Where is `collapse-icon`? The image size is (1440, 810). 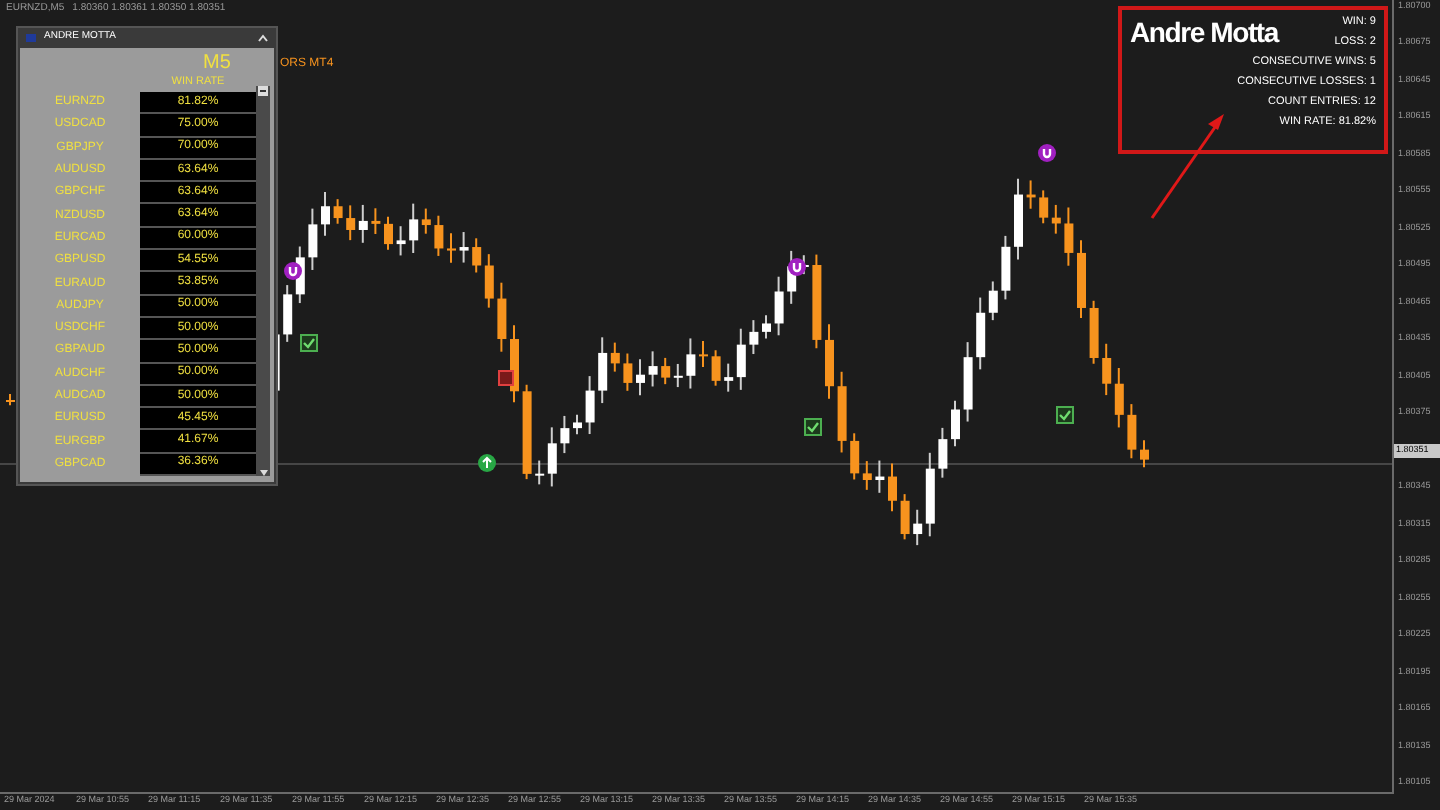 collapse-icon is located at coordinates (263, 37).